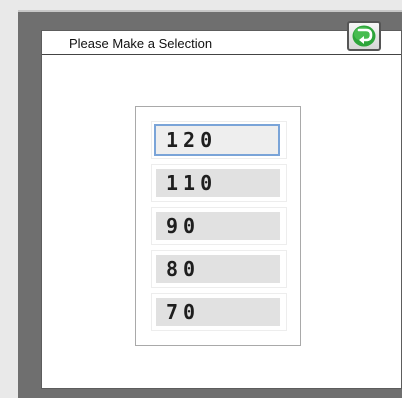 The width and height of the screenshot is (402, 398). I want to click on option-80: 80, so click(219, 269).